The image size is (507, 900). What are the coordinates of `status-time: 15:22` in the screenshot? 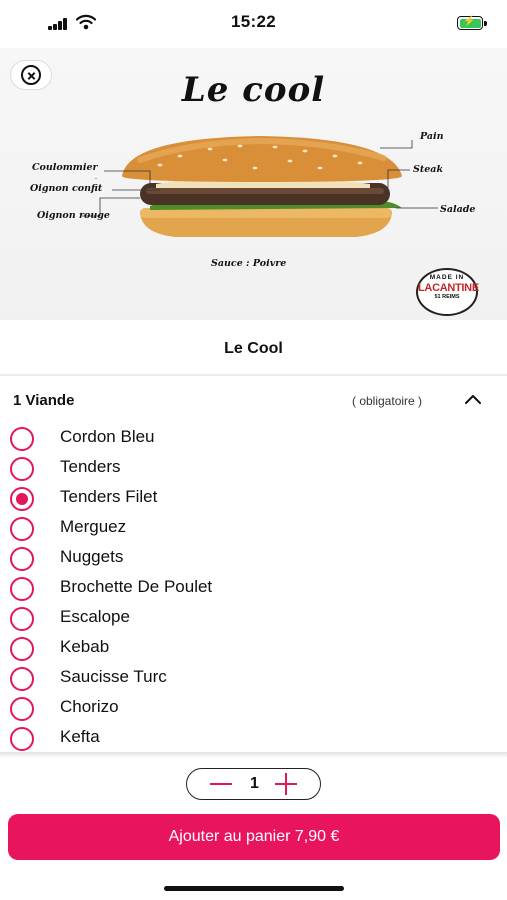 It's located at (253, 21).